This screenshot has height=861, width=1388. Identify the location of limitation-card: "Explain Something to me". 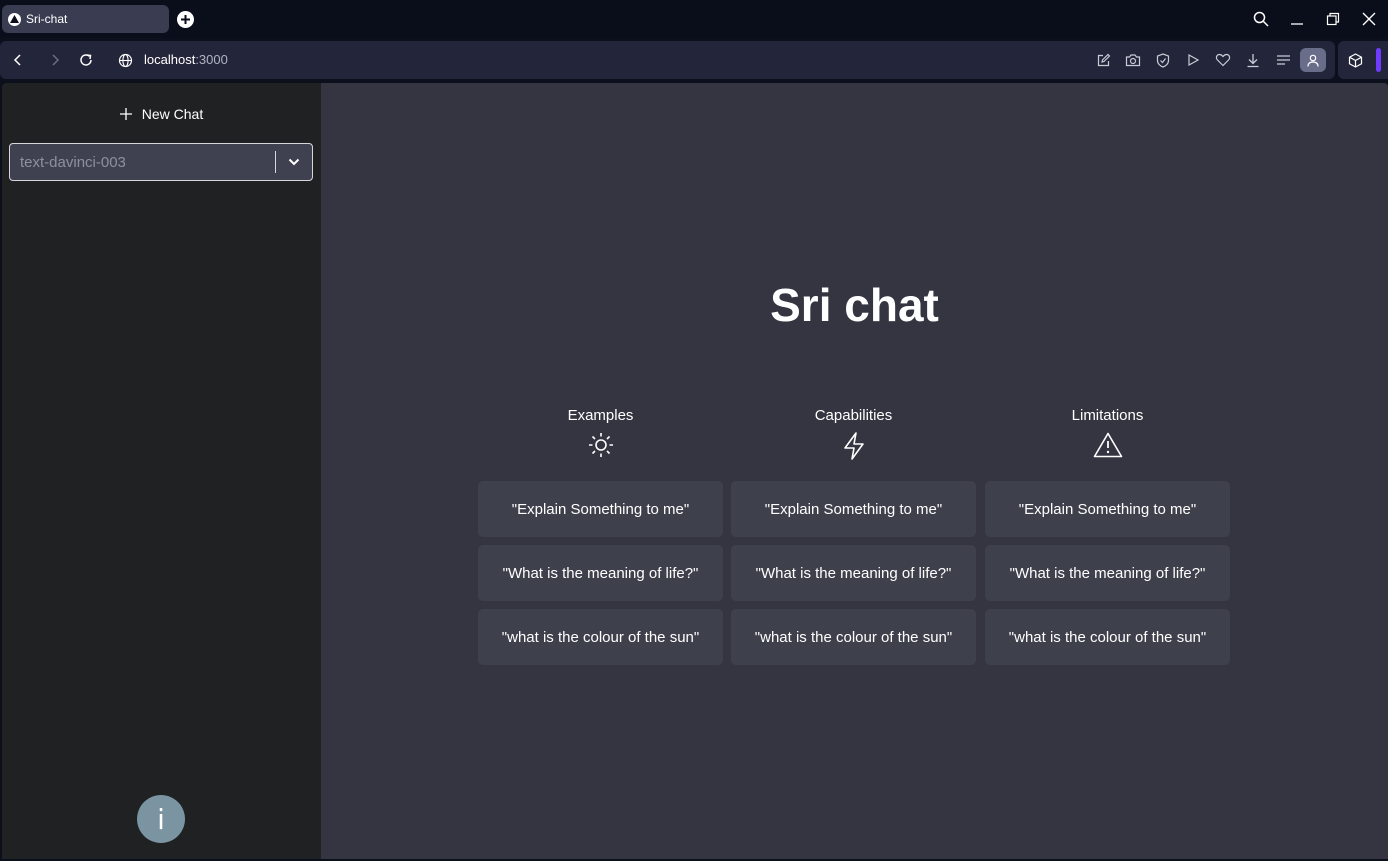
(1107, 509).